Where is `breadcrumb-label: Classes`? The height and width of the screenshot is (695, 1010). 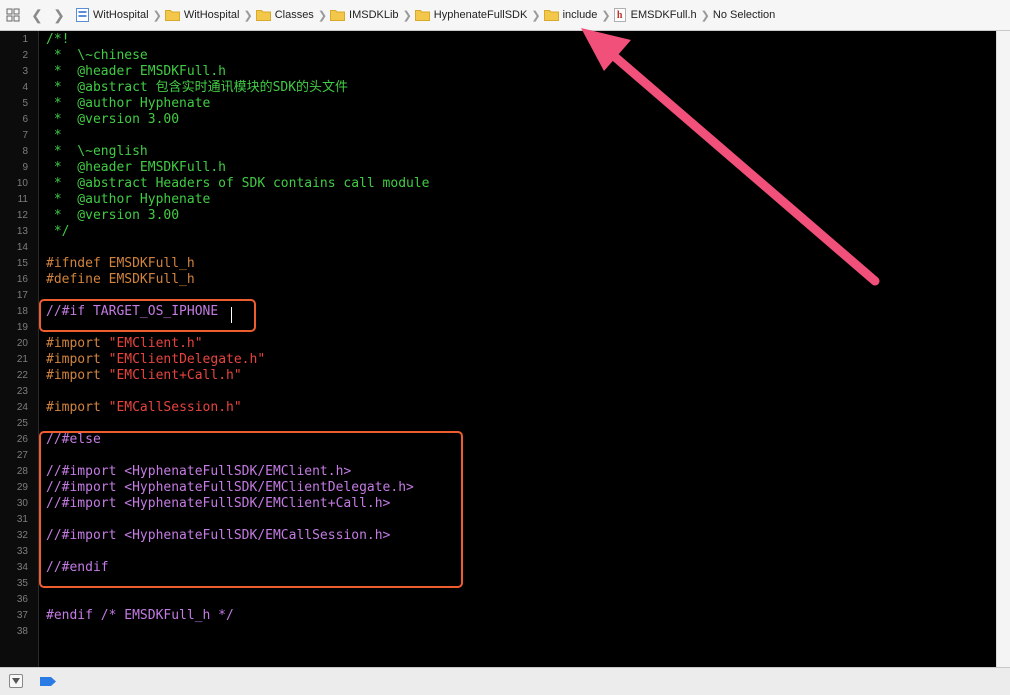
breadcrumb-label: Classes is located at coordinates (294, 15).